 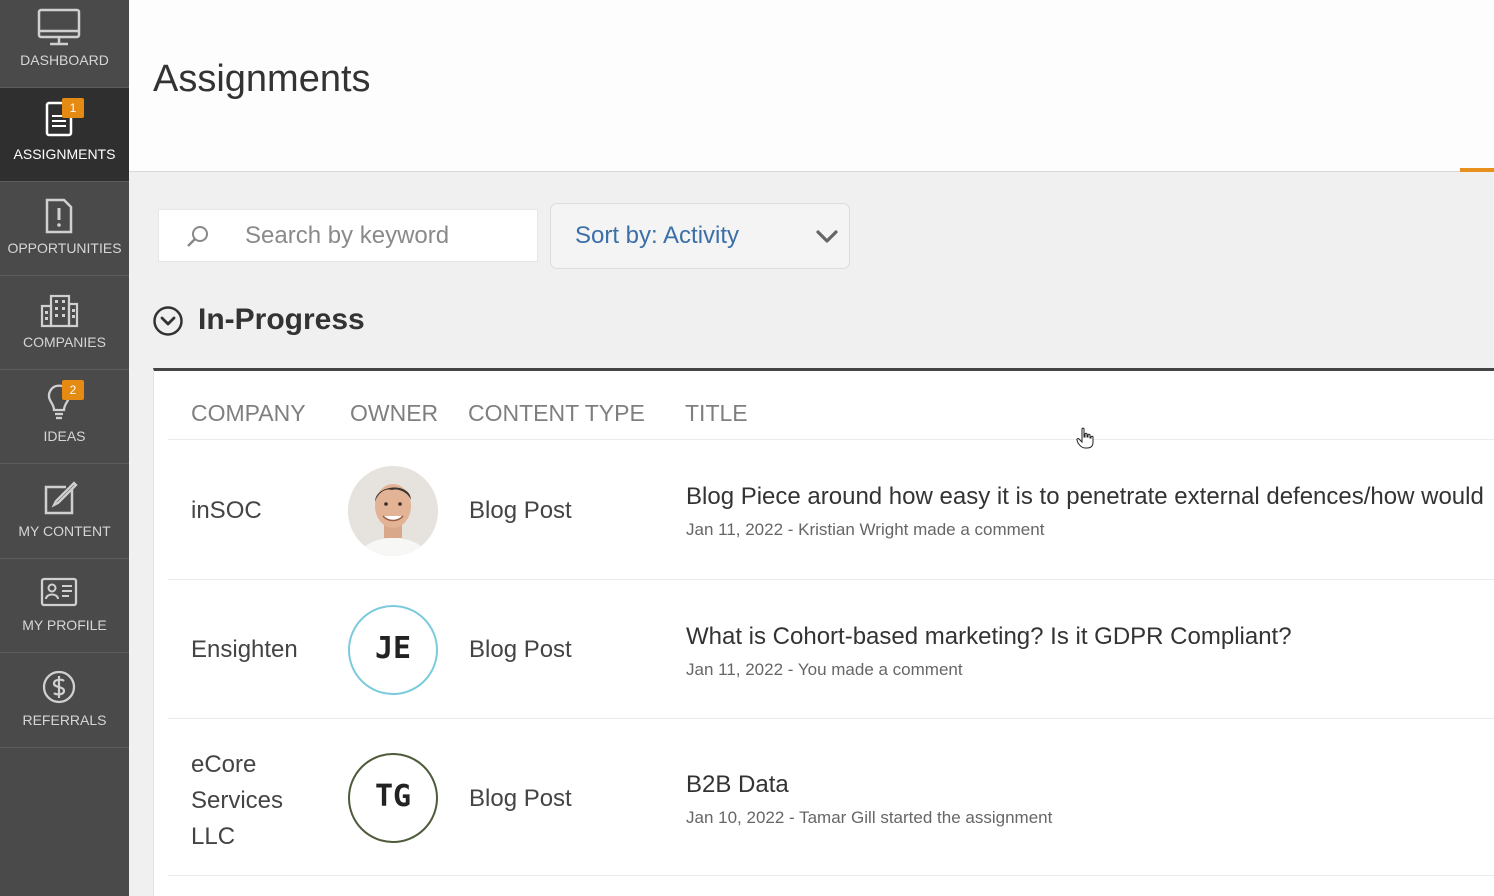 I want to click on avatar, so click(x=393, y=511).